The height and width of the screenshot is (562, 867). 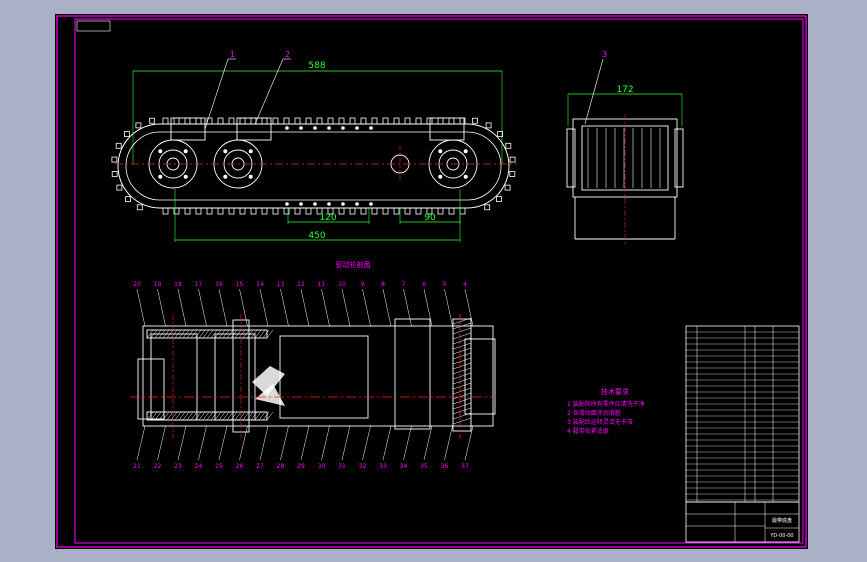 I want to click on section-callout-top: 6, so click(x=424, y=284).